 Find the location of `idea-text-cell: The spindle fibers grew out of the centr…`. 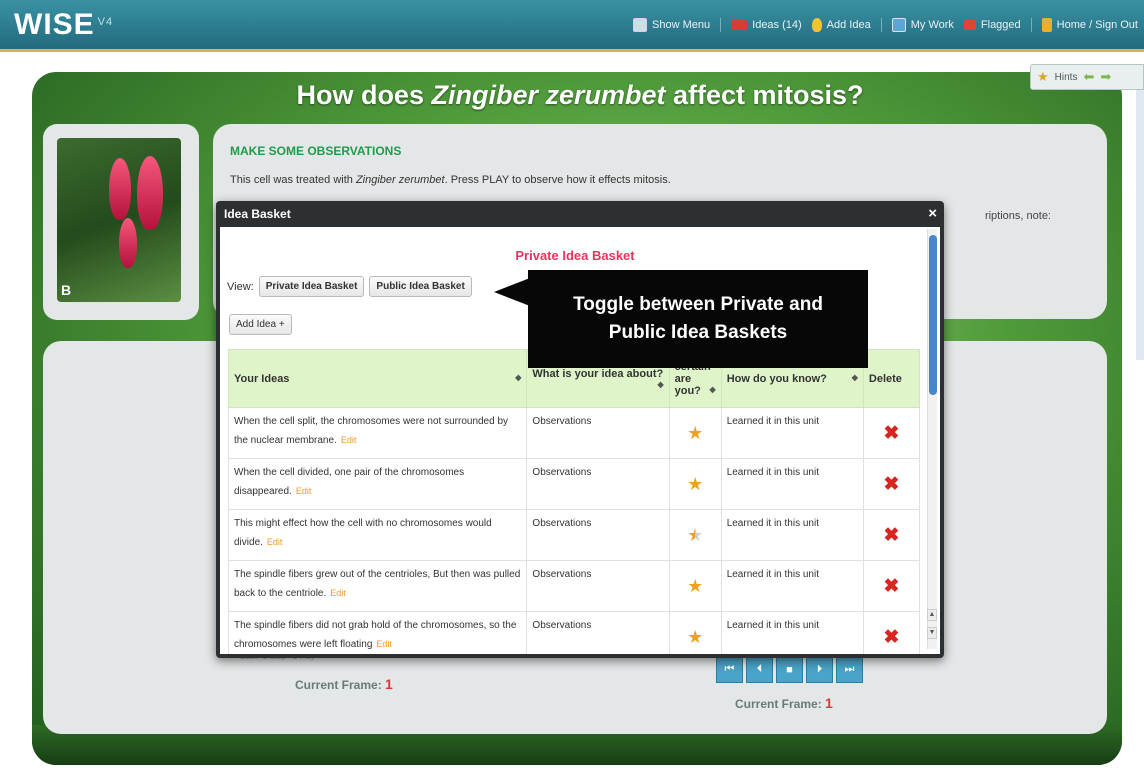

idea-text-cell: The spindle fibers grew out of the centr… is located at coordinates (377, 586).